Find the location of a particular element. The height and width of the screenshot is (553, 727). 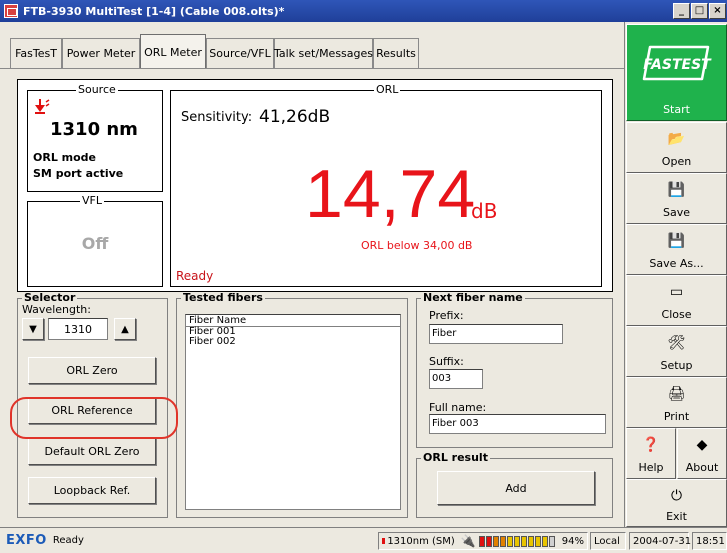

app-status: Ready is located at coordinates (68, 540).